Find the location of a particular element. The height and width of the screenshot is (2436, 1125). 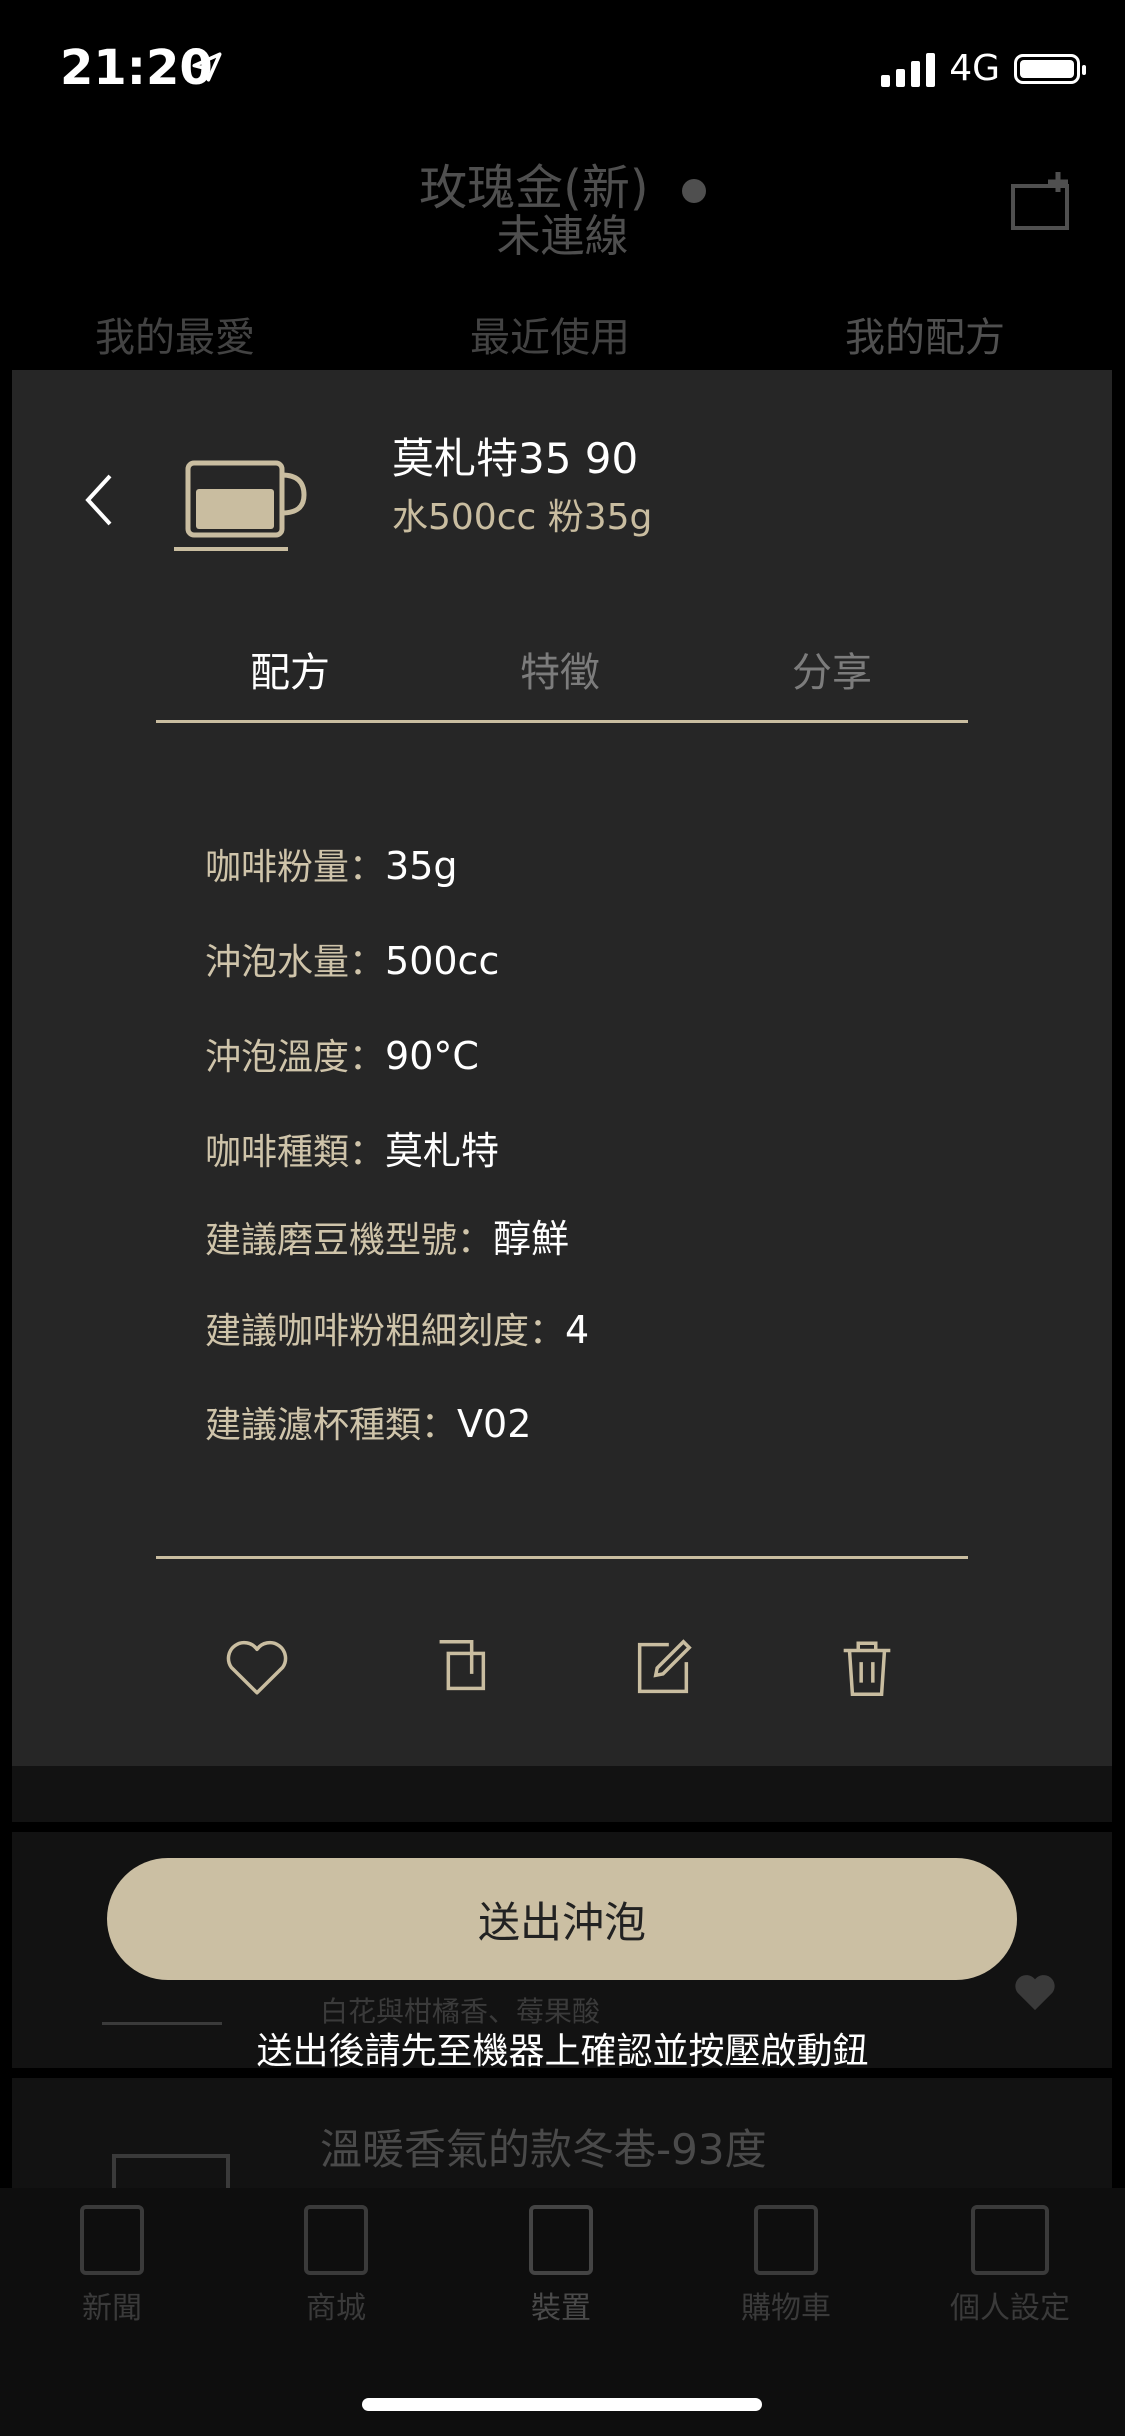

detail-value: 90°C is located at coordinates (432, 1056).